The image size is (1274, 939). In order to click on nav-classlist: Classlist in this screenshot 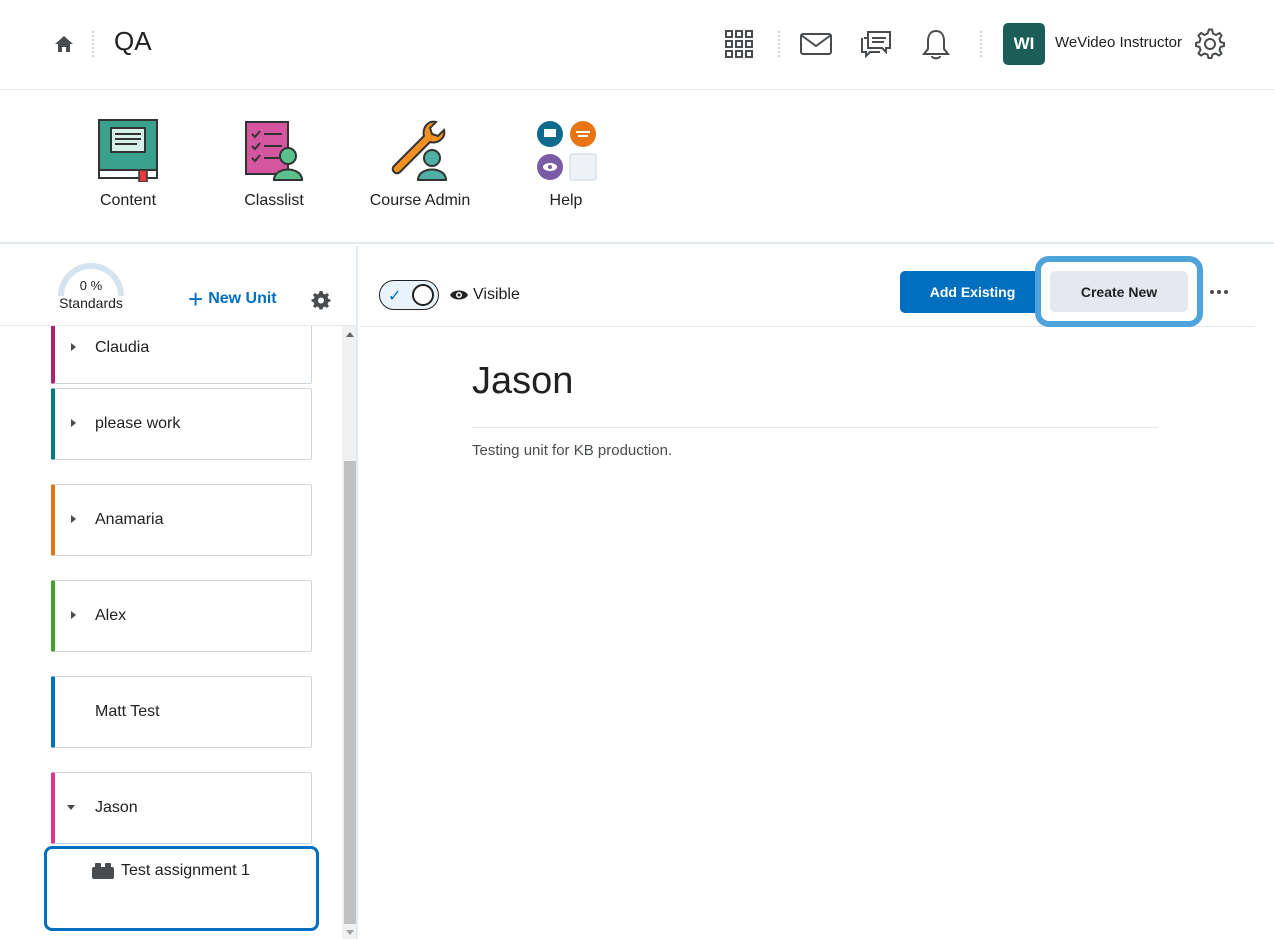, I will do `click(274, 167)`.